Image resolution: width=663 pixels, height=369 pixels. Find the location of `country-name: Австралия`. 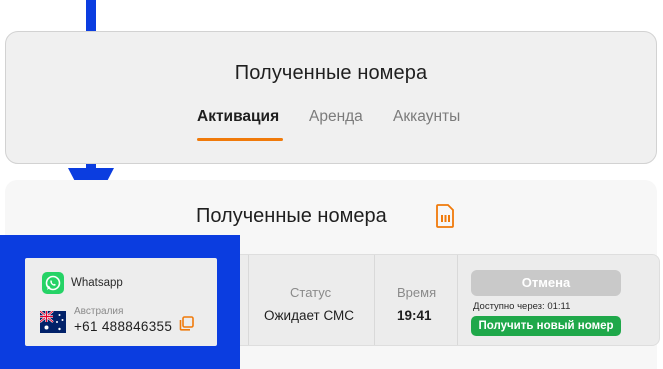

country-name: Австралия is located at coordinates (99, 311).